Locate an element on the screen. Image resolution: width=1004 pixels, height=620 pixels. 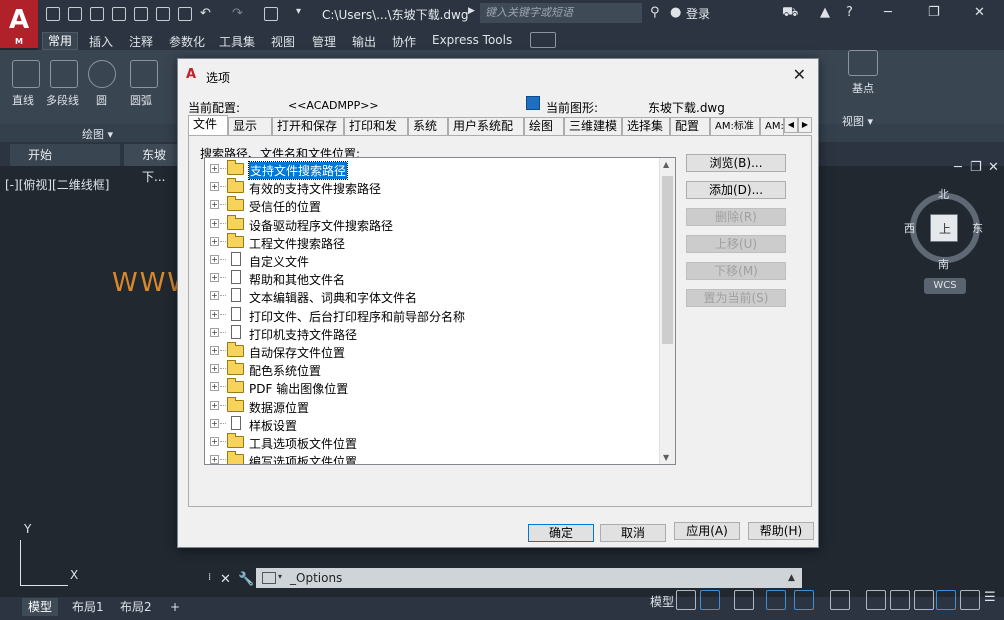
command-history-icon: ▾ is located at coordinates (280, 576).